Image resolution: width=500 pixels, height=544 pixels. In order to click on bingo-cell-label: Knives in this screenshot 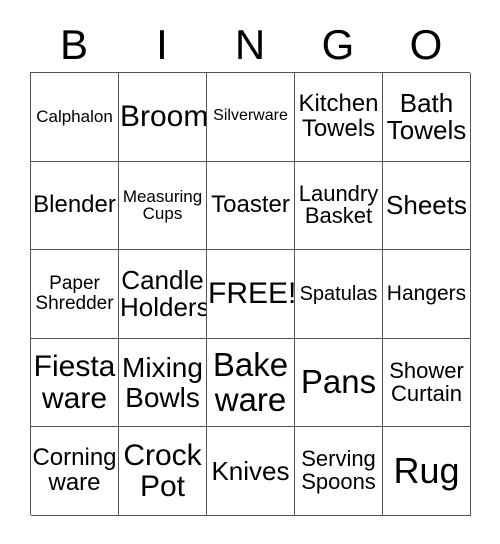, I will do `click(250, 470)`.